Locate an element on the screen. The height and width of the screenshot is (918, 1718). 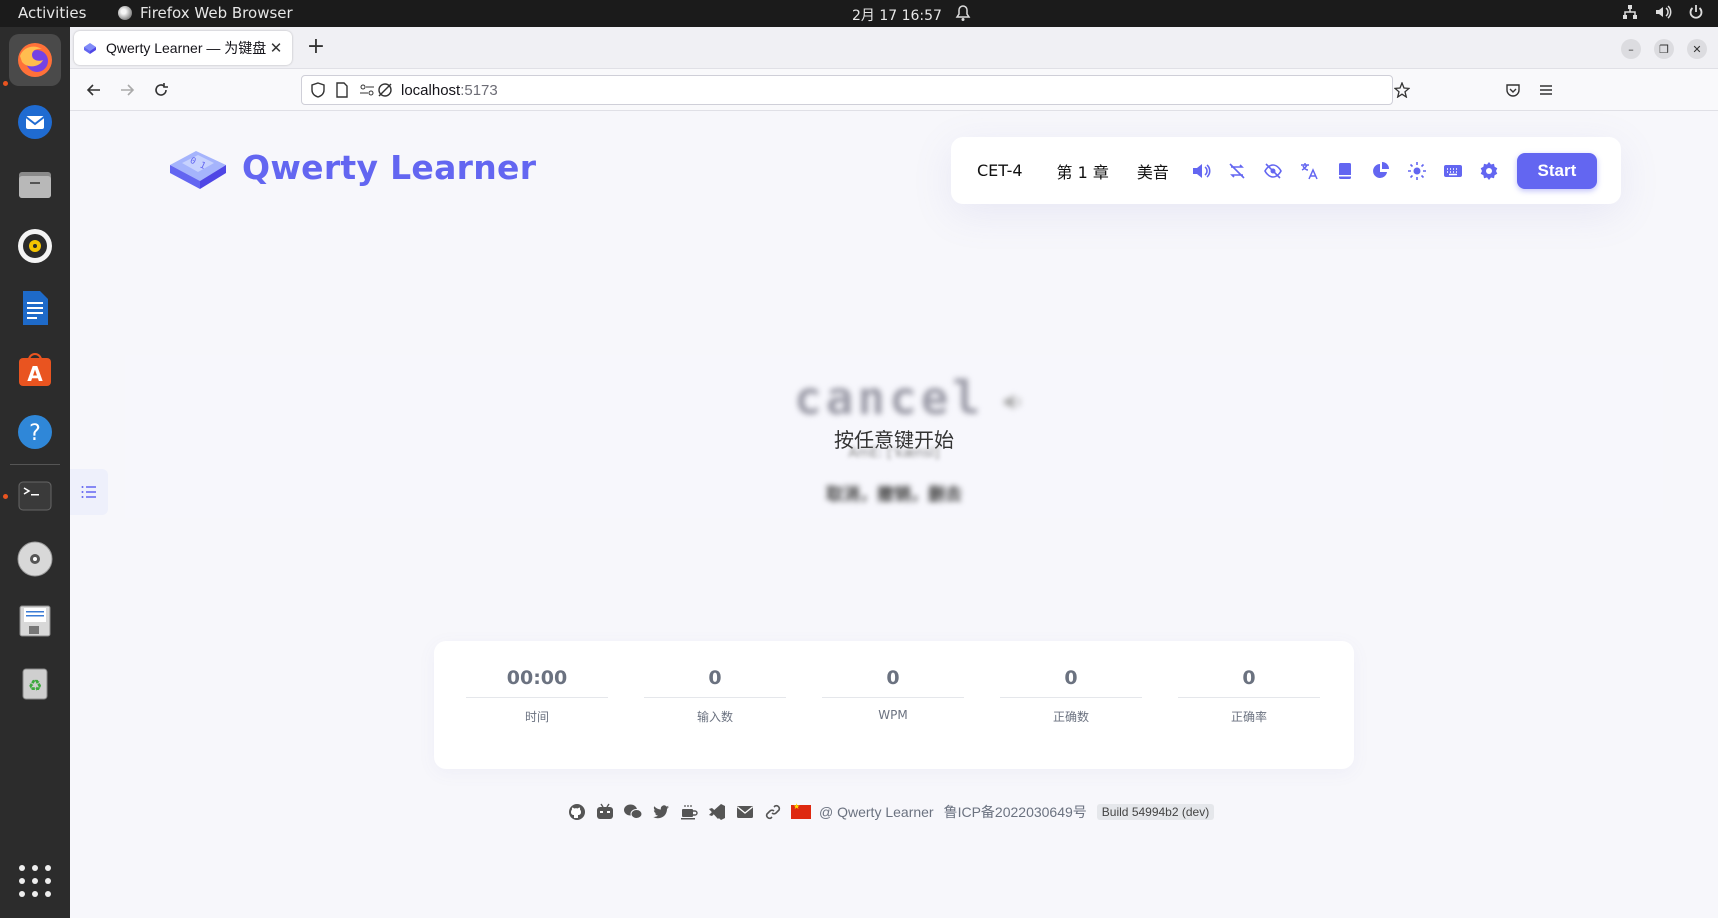
rhythmbox-icon is located at coordinates (35, 246).